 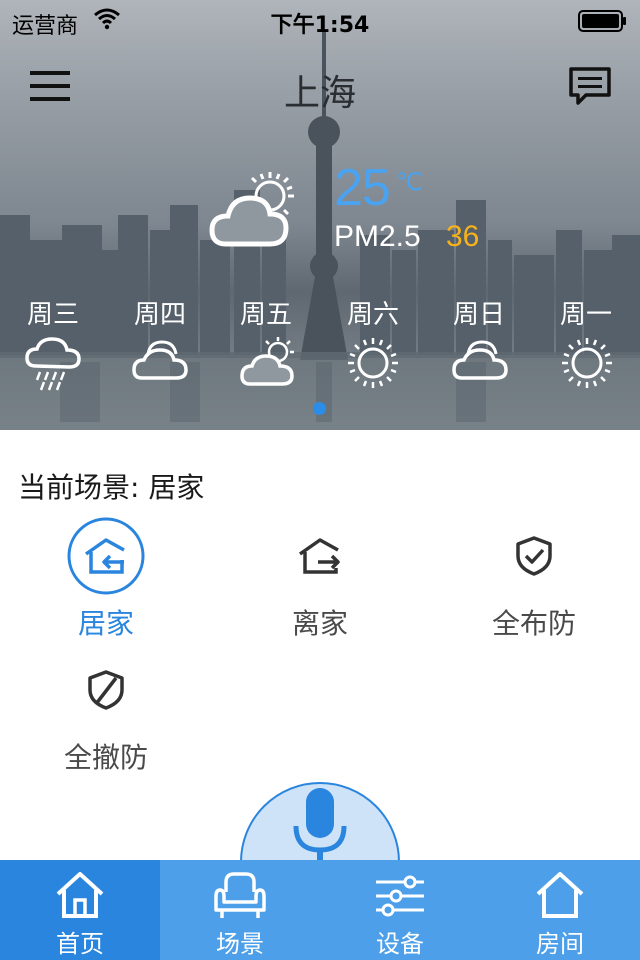 What do you see at coordinates (52, 315) in the screenshot?
I see `forecast-day-label: 周三` at bounding box center [52, 315].